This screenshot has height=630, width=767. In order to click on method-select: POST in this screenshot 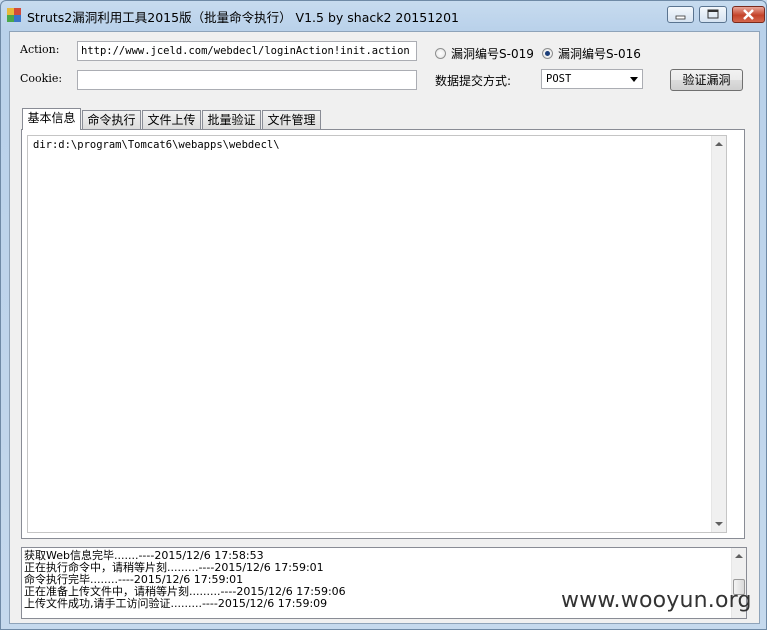, I will do `click(592, 79)`.